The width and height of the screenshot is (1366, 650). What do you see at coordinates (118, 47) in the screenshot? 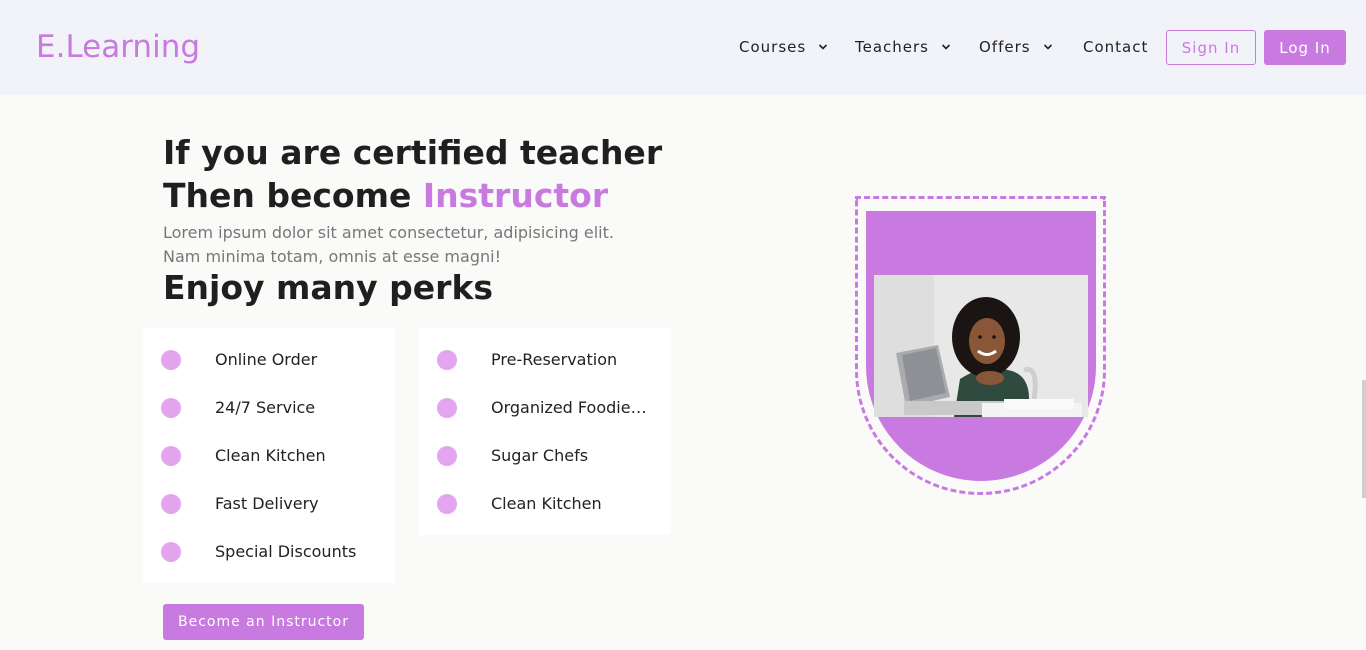
I see `site-logo: E.Learning` at bounding box center [118, 47].